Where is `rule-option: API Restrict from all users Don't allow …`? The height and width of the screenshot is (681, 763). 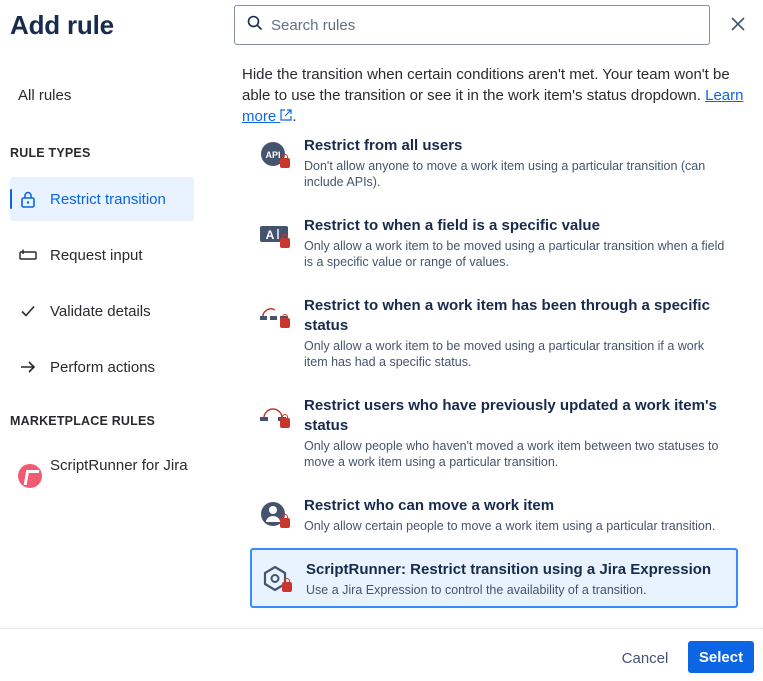
rule-option: API Restrict from all users Don't allow … is located at coordinates (494, 163).